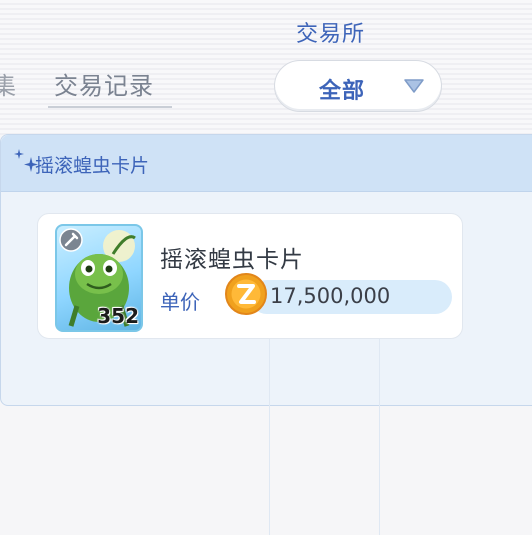  I want to click on item-thumbnail: 352, so click(99, 278).